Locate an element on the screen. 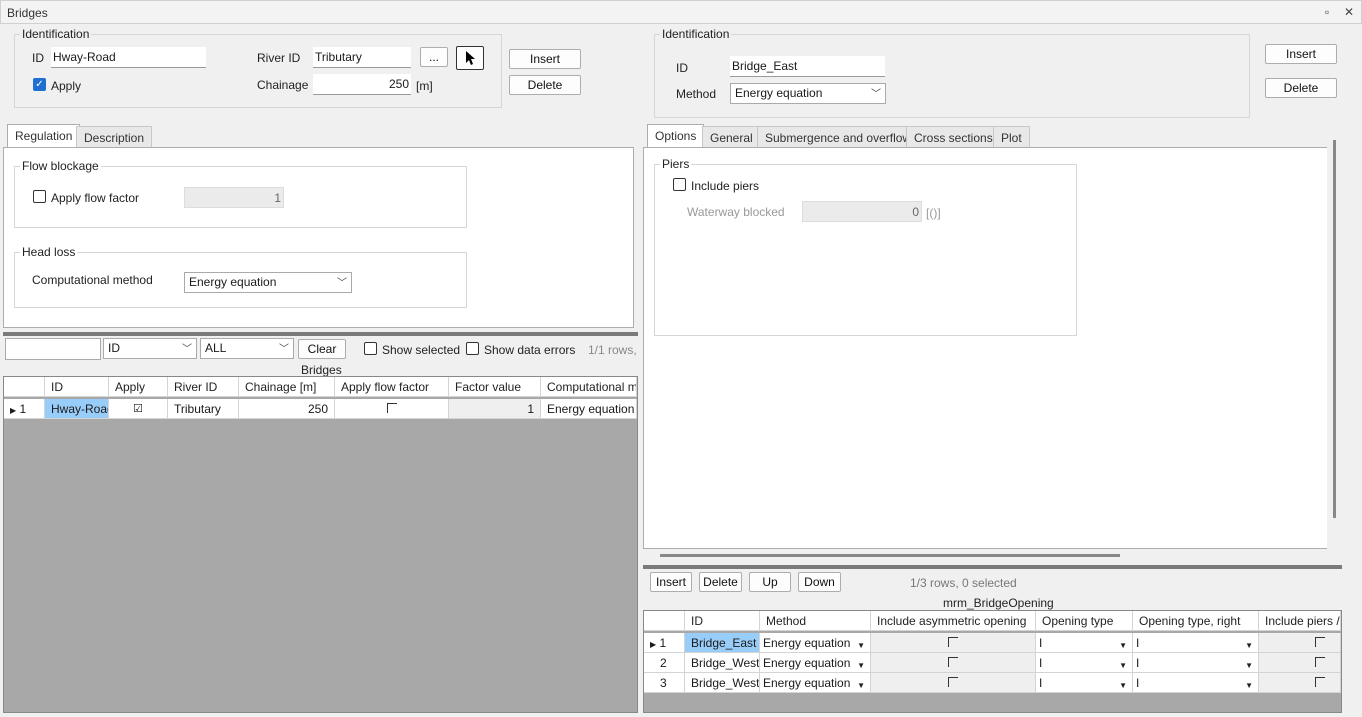 This screenshot has height=717, width=1362. include-piers-label: Include piers is located at coordinates (725, 186).